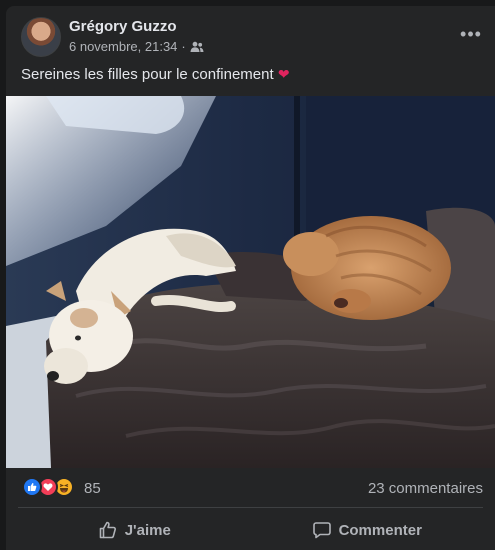  What do you see at coordinates (250, 507) in the screenshot?
I see `actions-divider` at bounding box center [250, 507].